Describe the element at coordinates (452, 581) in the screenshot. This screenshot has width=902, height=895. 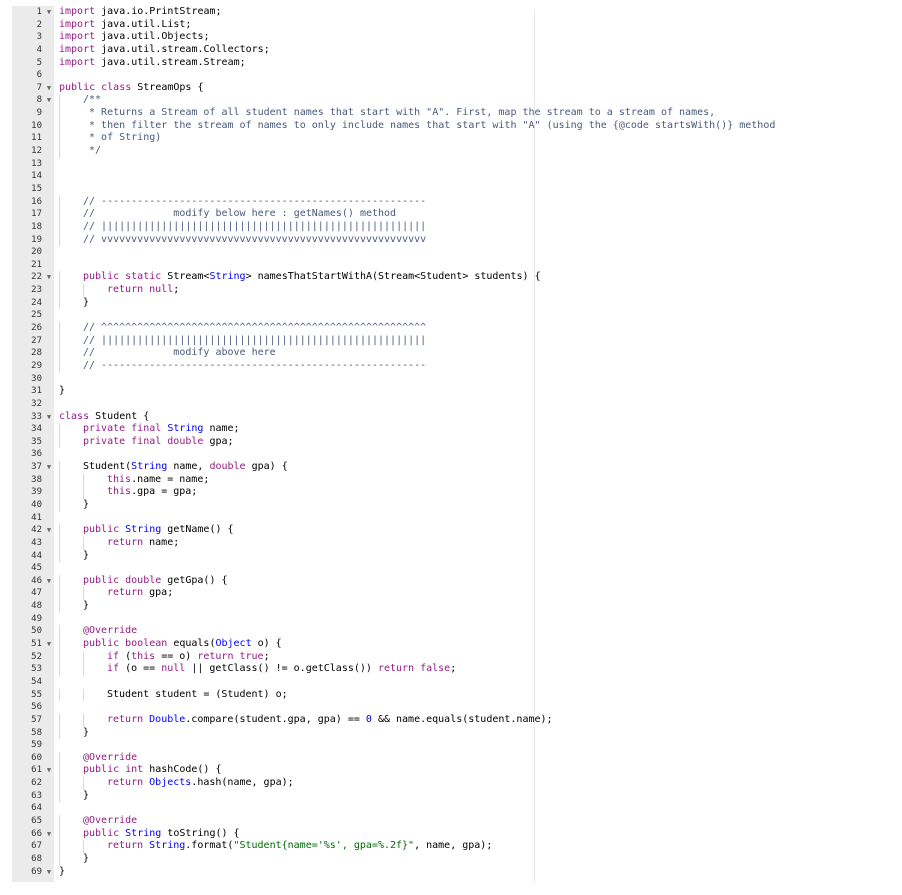
I see `code-line: 46 ▼ public double getGpa() {` at that location.